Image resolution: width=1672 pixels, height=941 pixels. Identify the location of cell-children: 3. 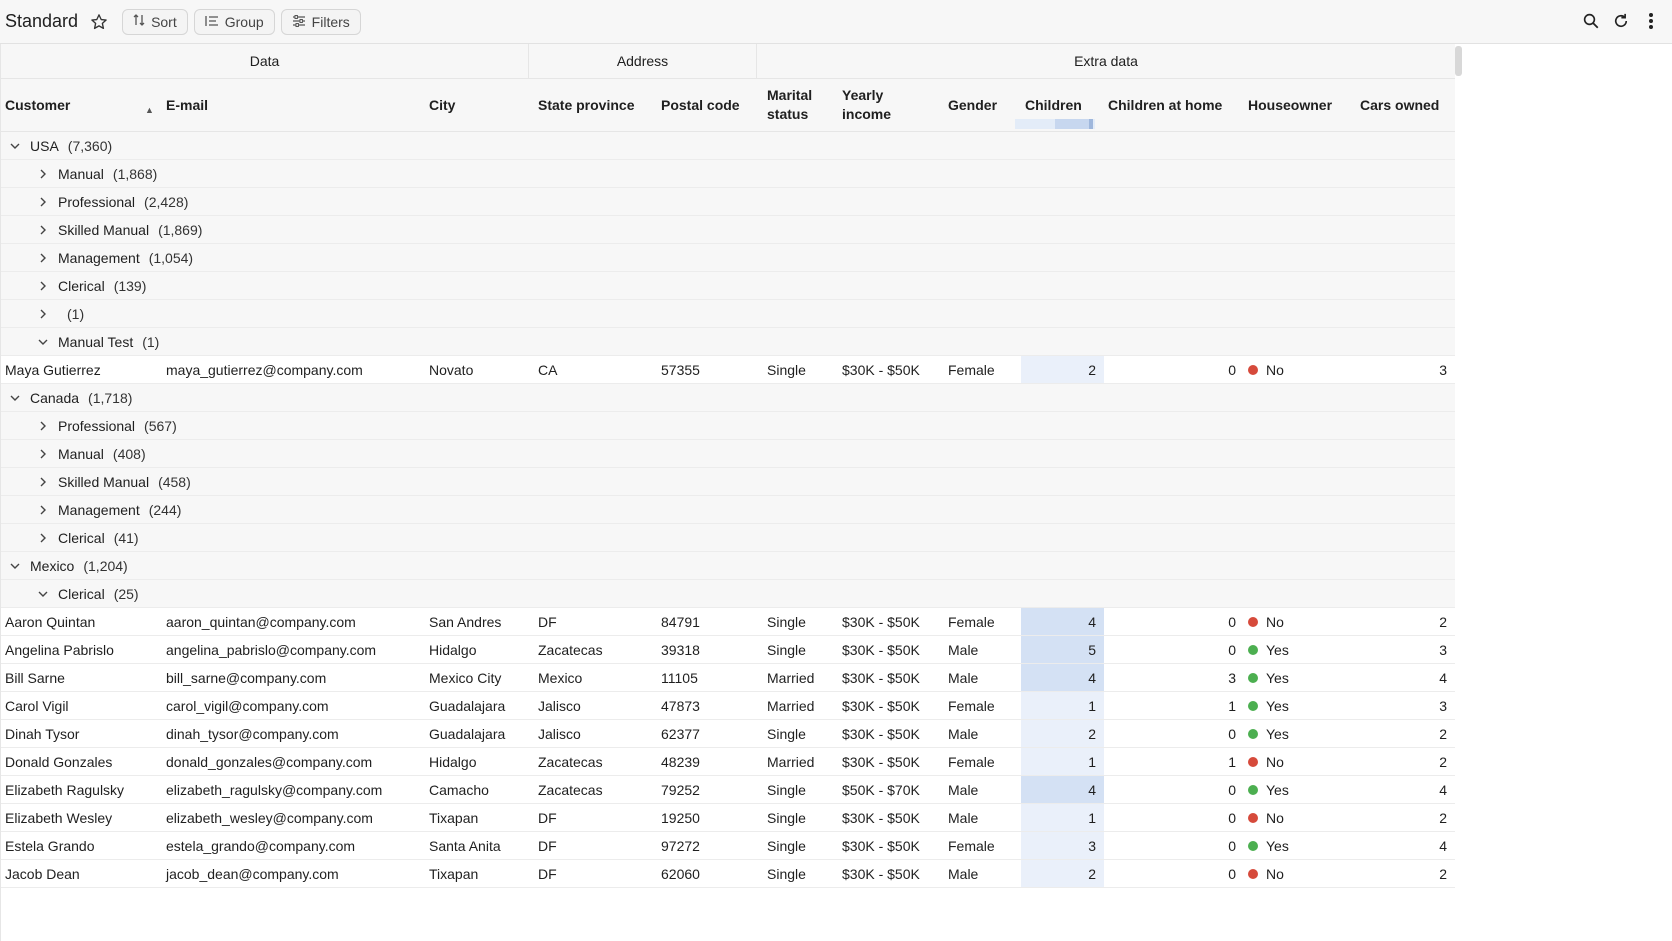
(1062, 845).